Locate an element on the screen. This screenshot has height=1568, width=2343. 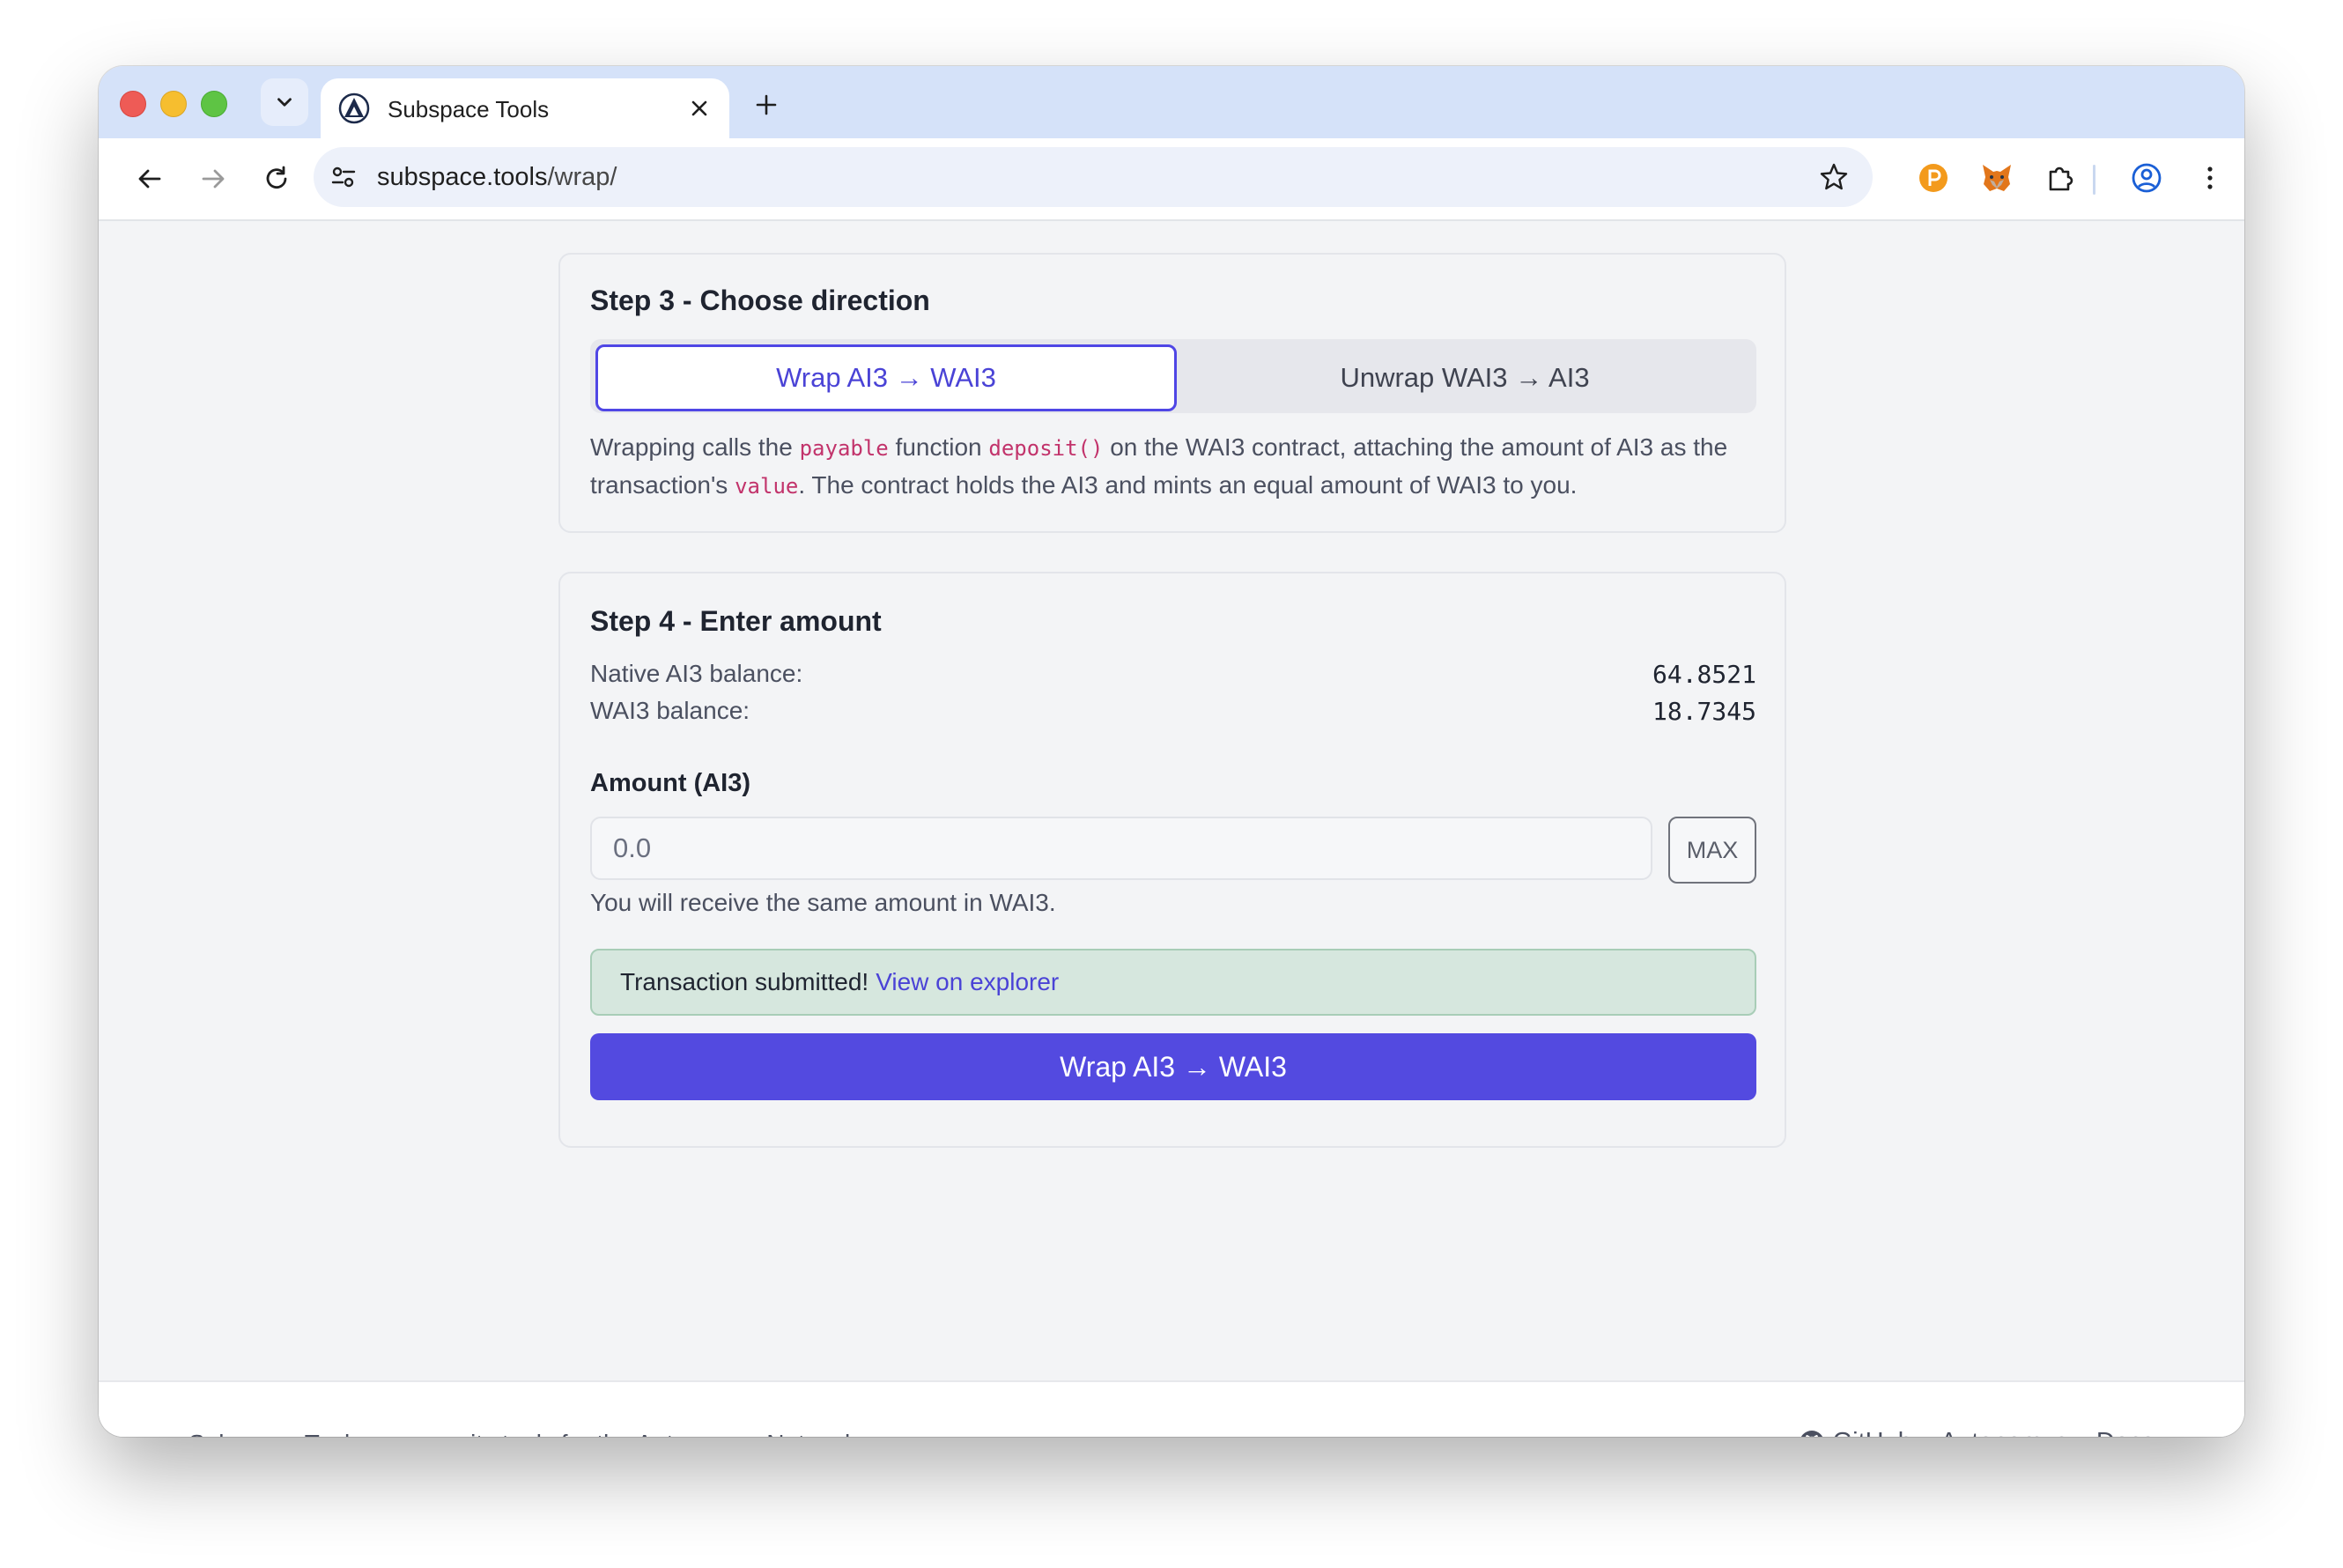
native-balance-label: Native AI3 balance: is located at coordinates (696, 673).